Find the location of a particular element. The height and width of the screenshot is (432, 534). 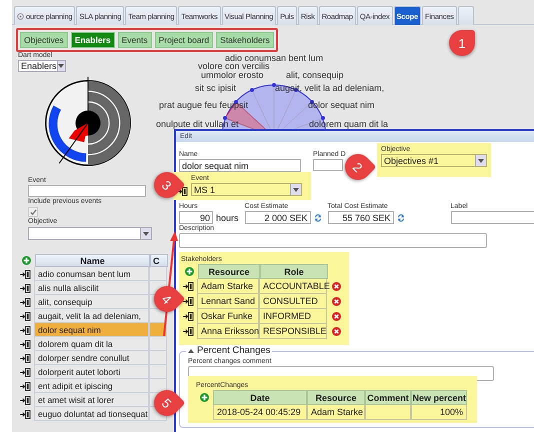

description-field is located at coordinates (333, 240).